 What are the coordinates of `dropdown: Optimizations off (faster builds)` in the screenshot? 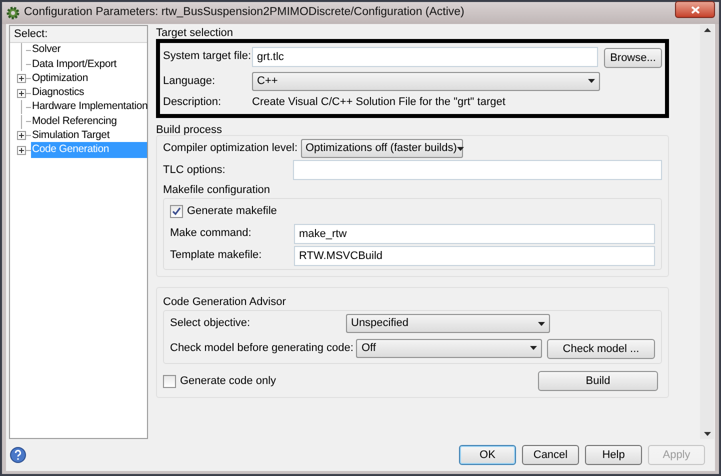 It's located at (381, 148).